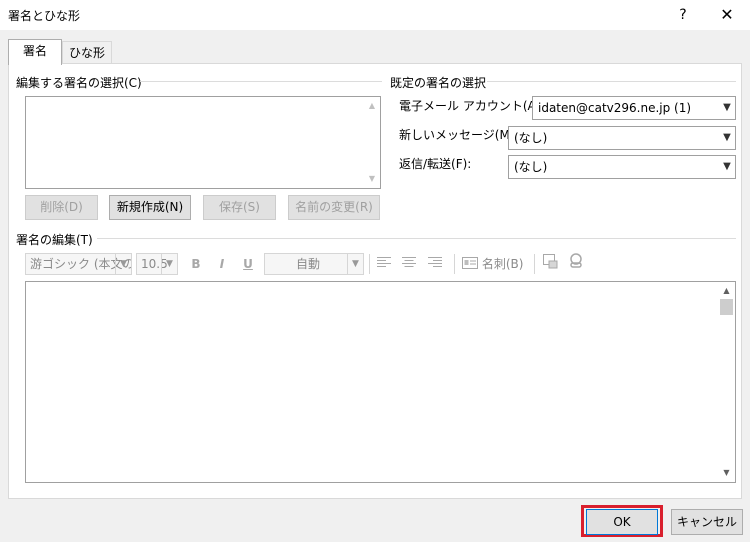 This screenshot has width=750, height=542. What do you see at coordinates (409, 264) in the screenshot?
I see `align-center-icon` at bounding box center [409, 264].